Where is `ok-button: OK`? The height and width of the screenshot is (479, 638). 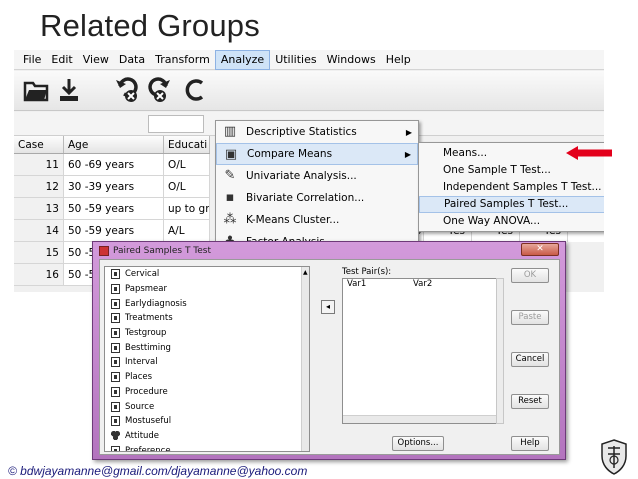 ok-button: OK is located at coordinates (530, 275).